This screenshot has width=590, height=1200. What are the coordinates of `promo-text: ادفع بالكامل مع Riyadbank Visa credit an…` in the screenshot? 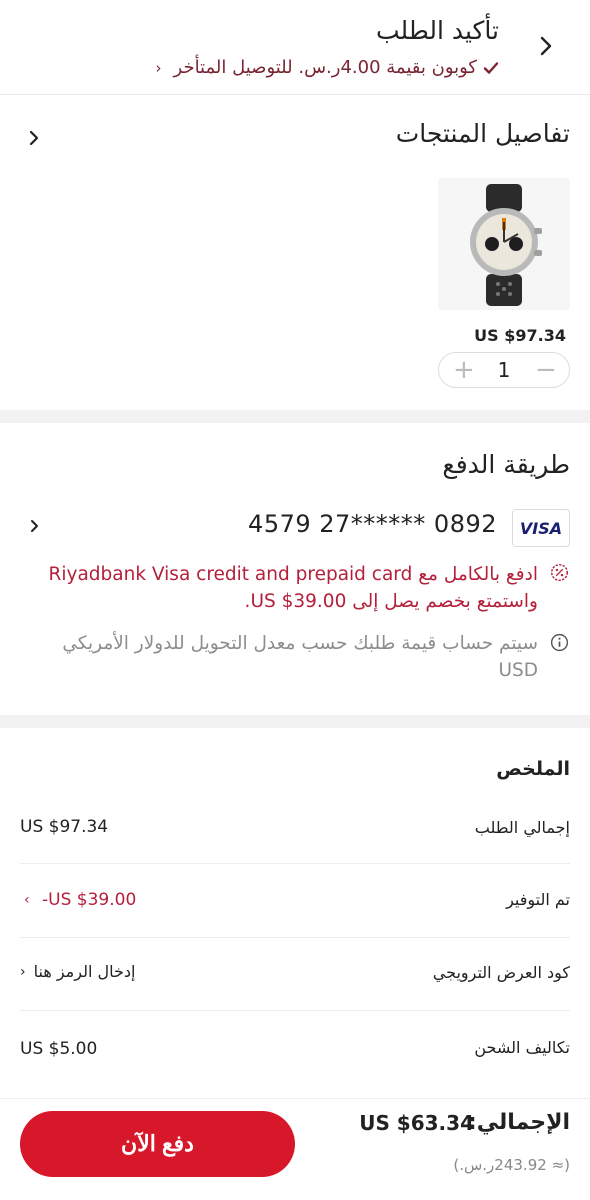 It's located at (293, 588).